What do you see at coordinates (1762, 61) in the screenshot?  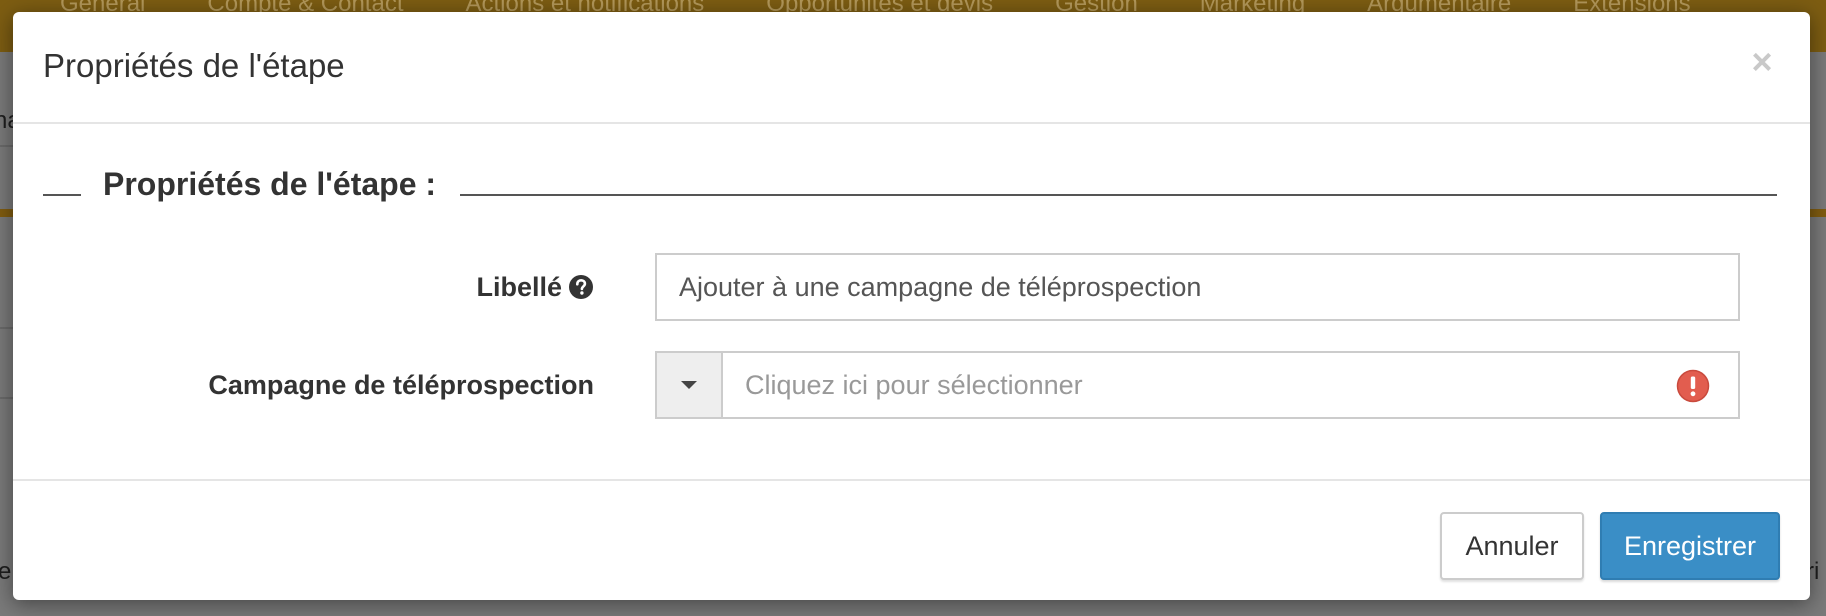 I see `close-icon: ×` at bounding box center [1762, 61].